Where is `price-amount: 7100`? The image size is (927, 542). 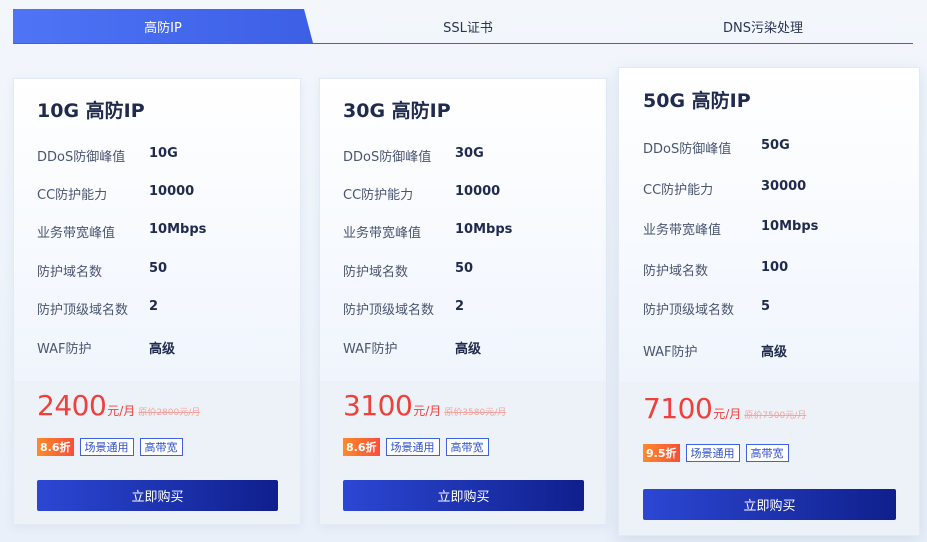 price-amount: 7100 is located at coordinates (678, 408).